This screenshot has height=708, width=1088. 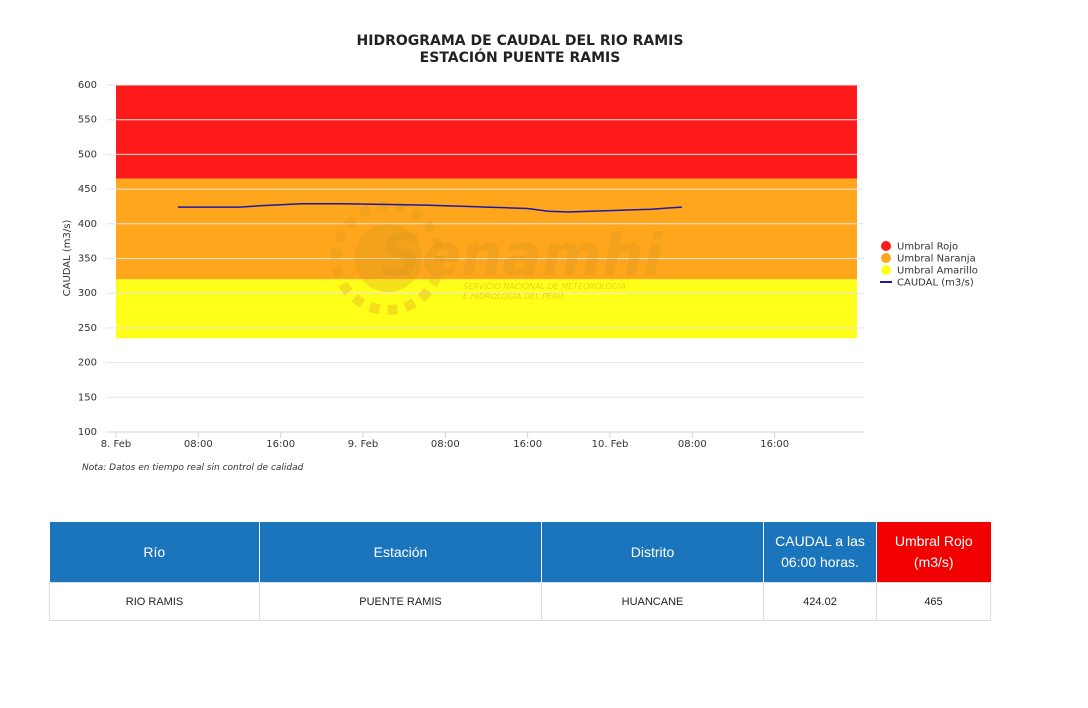 I want to click on y-tick-label: 550, so click(x=87, y=120).